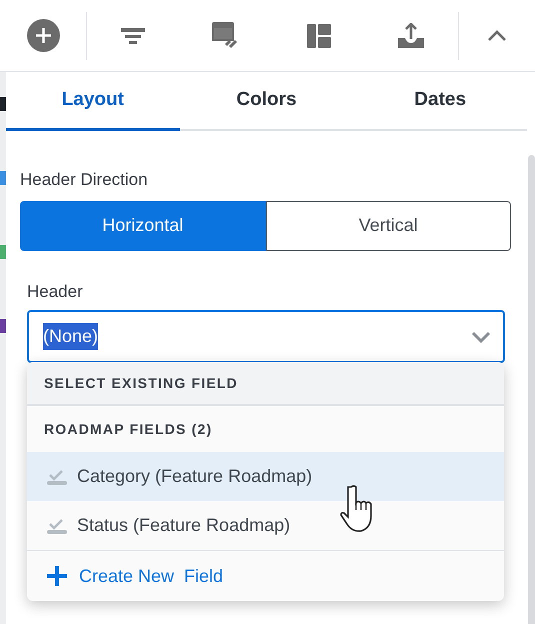 This screenshot has height=624, width=535. I want to click on segment-button: Vertical, so click(388, 225).